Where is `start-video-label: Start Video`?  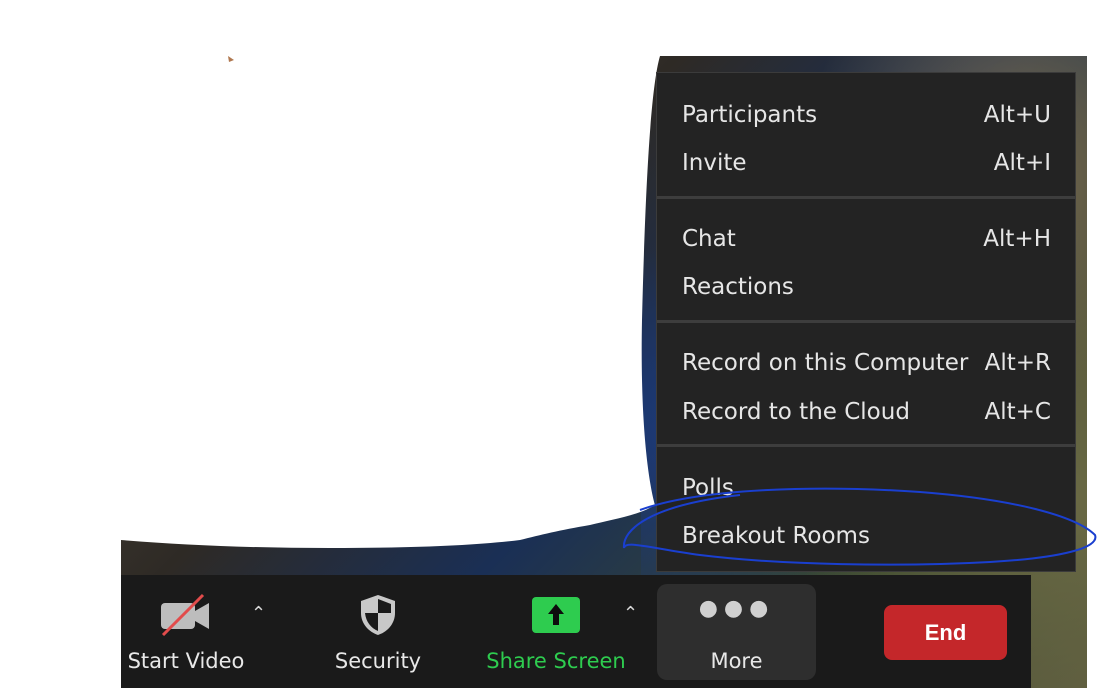 start-video-label: Start Video is located at coordinates (186, 661).